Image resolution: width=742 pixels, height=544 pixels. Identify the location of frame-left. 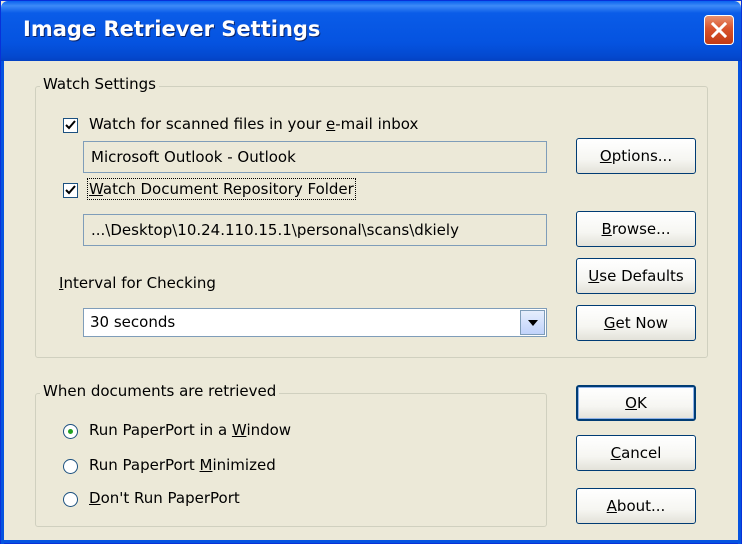
(2, 302).